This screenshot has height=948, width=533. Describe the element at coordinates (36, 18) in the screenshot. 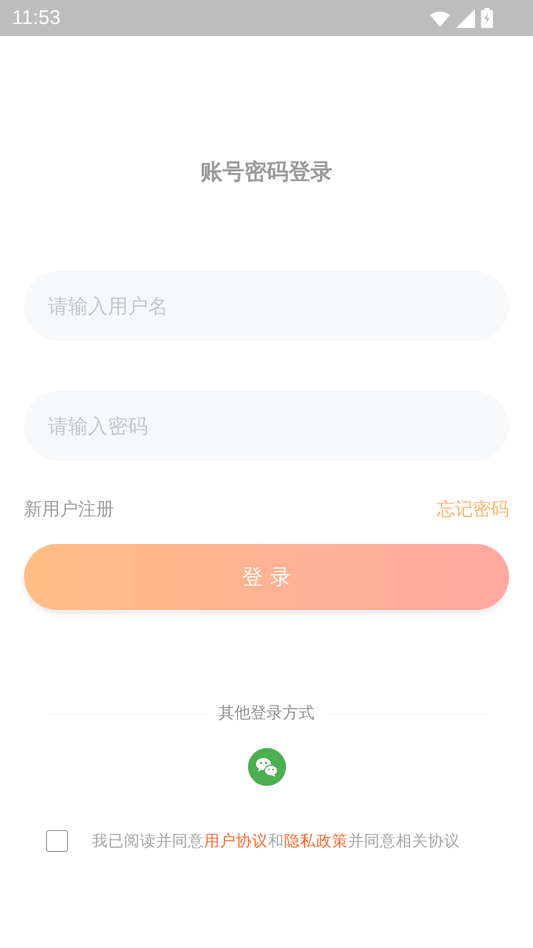

I see `clock-time: 11:53` at that location.